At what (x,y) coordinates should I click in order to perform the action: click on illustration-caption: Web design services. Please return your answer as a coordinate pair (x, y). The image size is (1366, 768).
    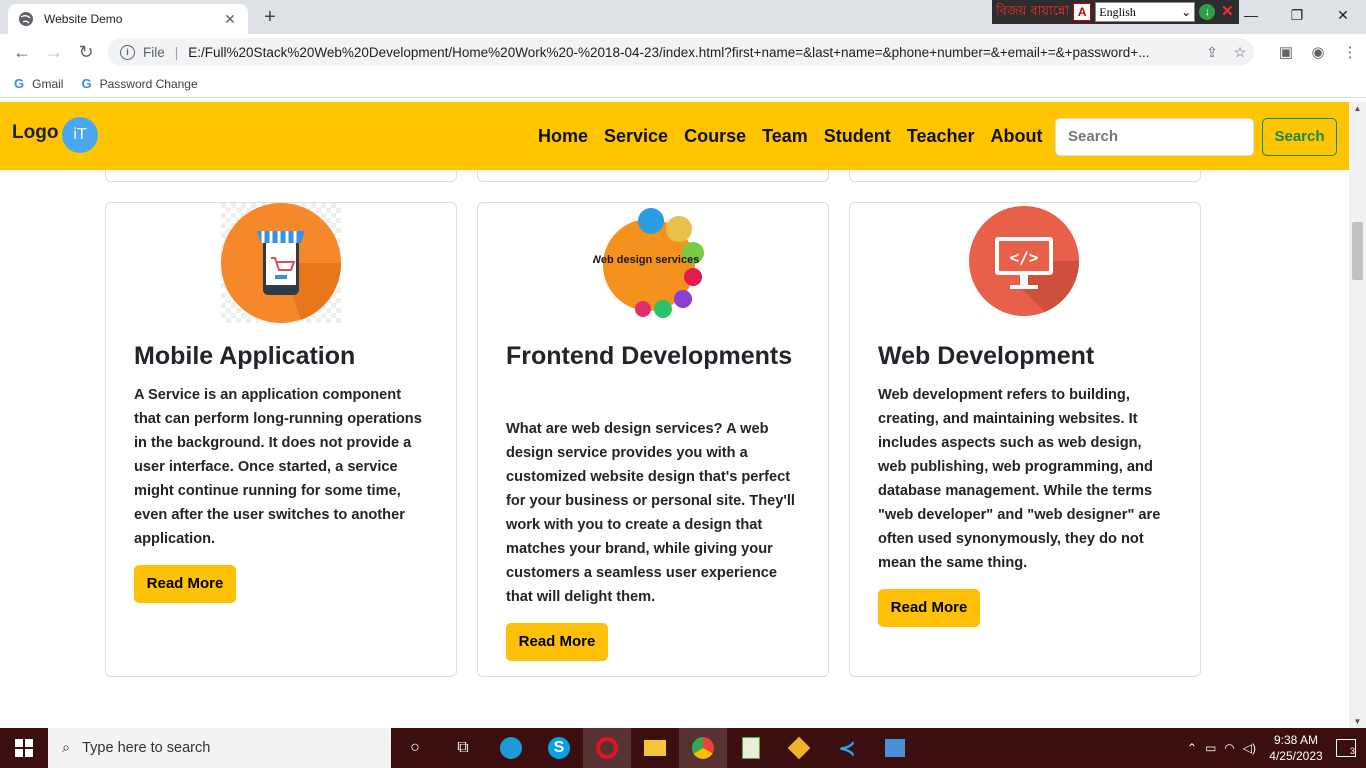
    Looking at the image, I should click on (646, 260).